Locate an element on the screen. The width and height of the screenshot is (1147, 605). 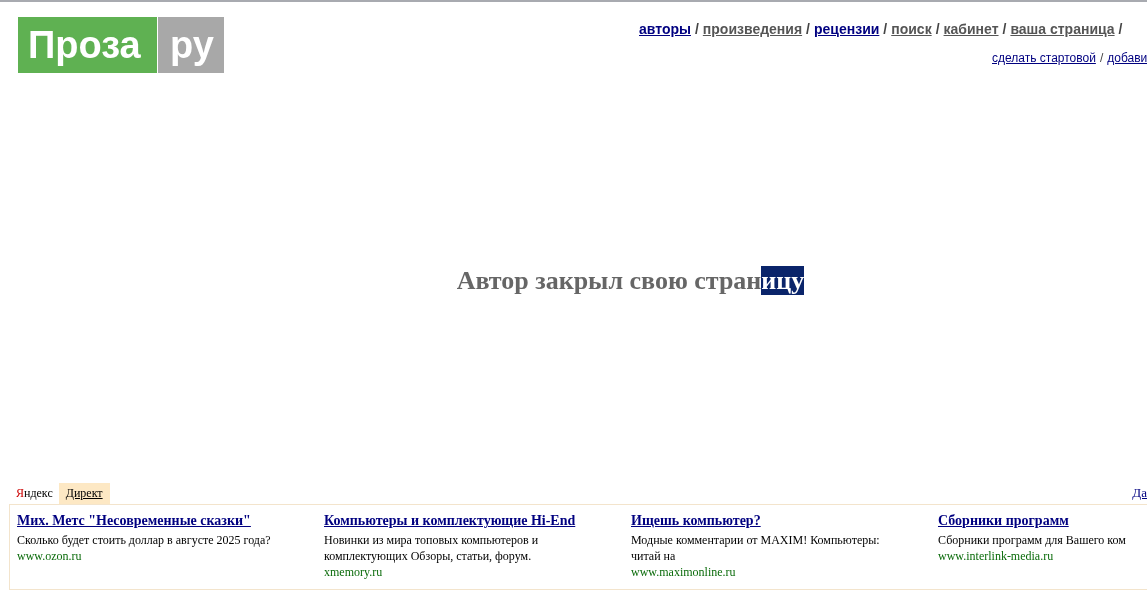
ad-text: Сборники программ для Вашего ком is located at coordinates (1032, 540).